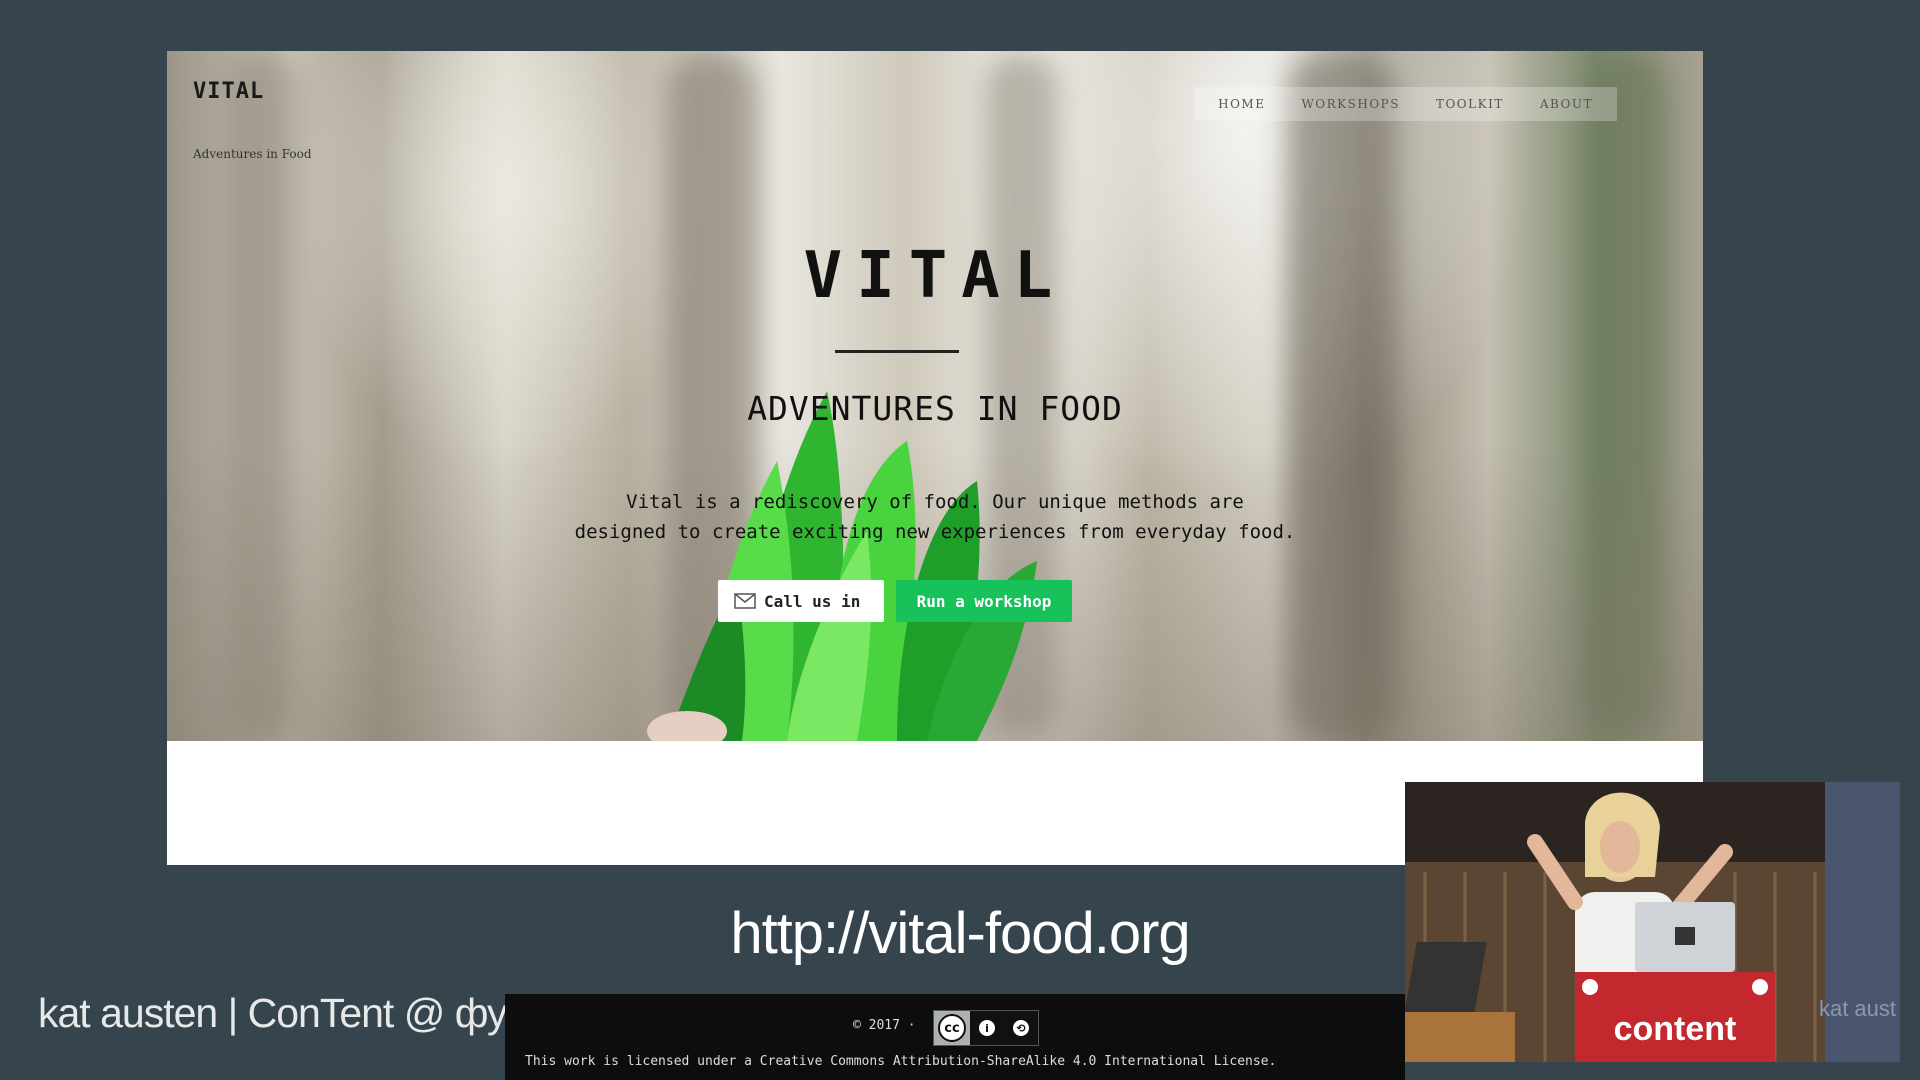 The image size is (1920, 1080). Describe the element at coordinates (1566, 104) in the screenshot. I see `nav-about: ABOUT` at that location.